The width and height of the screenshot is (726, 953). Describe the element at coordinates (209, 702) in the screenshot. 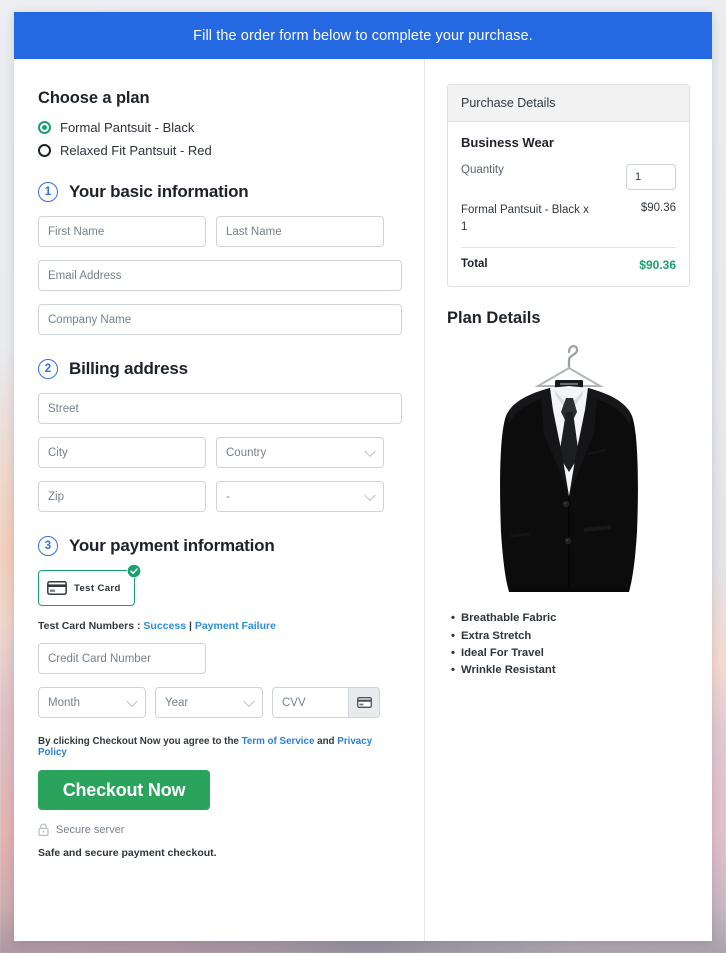

I see `expiry-year-select: Year` at that location.